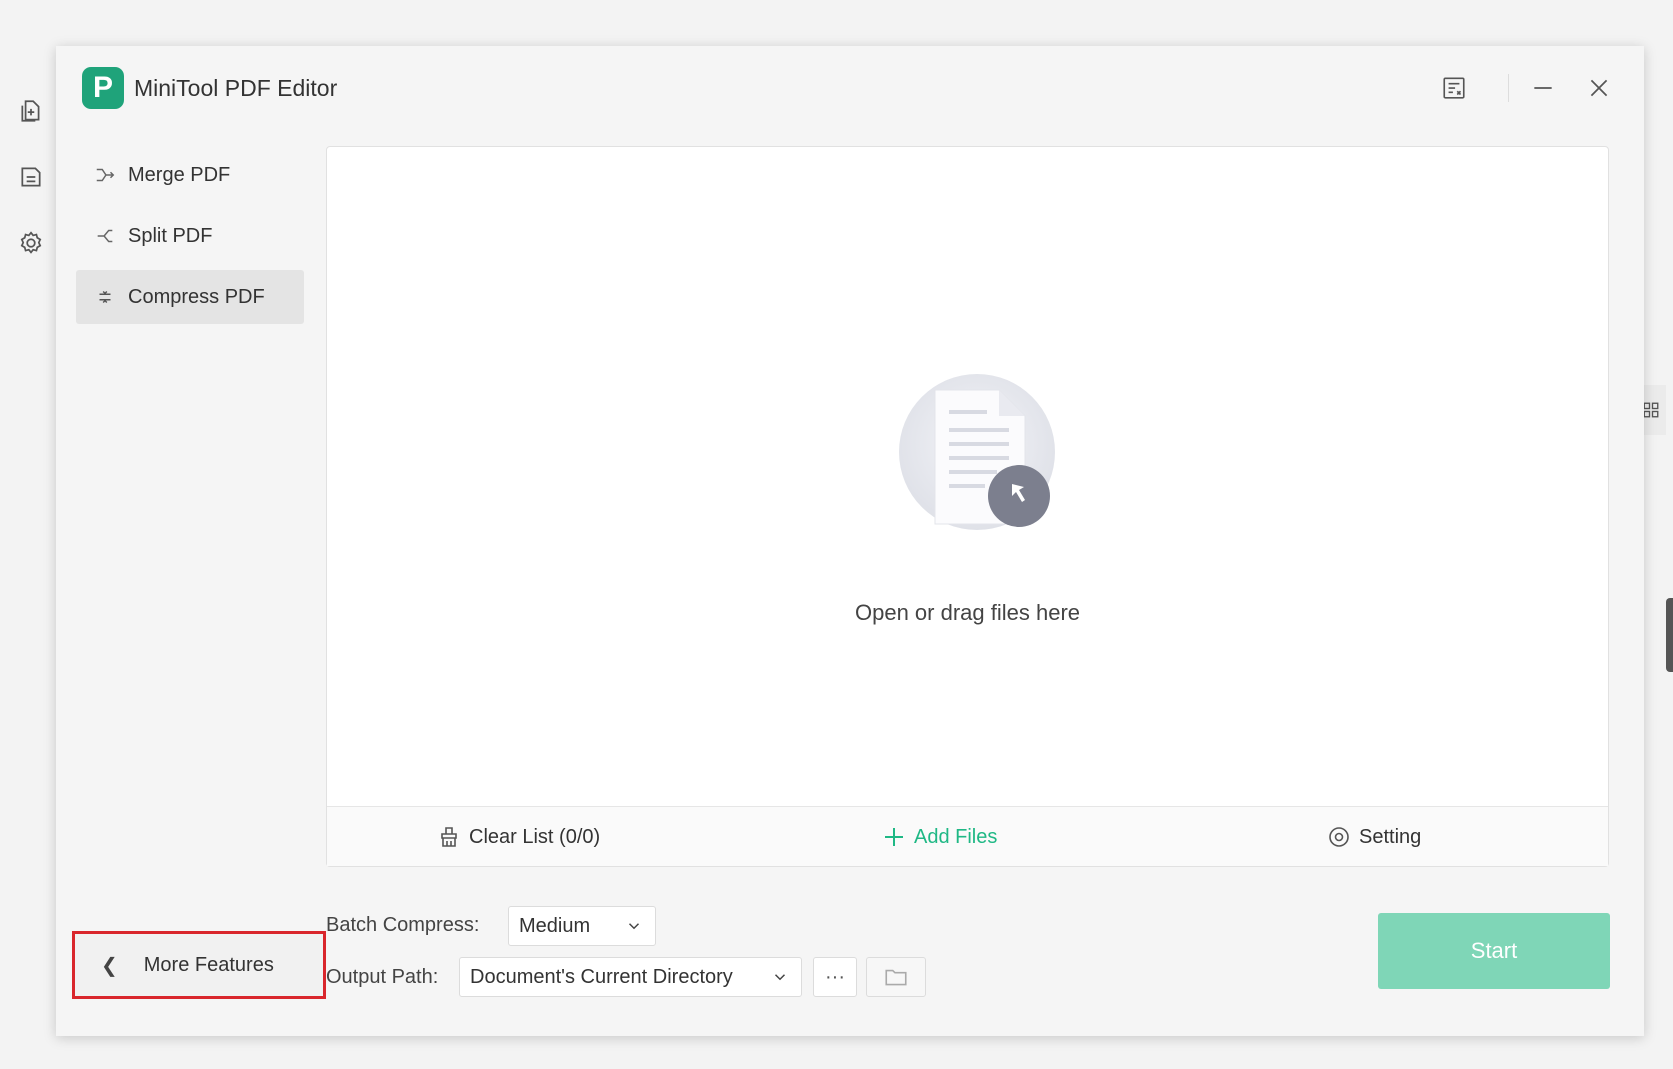  What do you see at coordinates (449, 837) in the screenshot?
I see `broom-icon` at bounding box center [449, 837].